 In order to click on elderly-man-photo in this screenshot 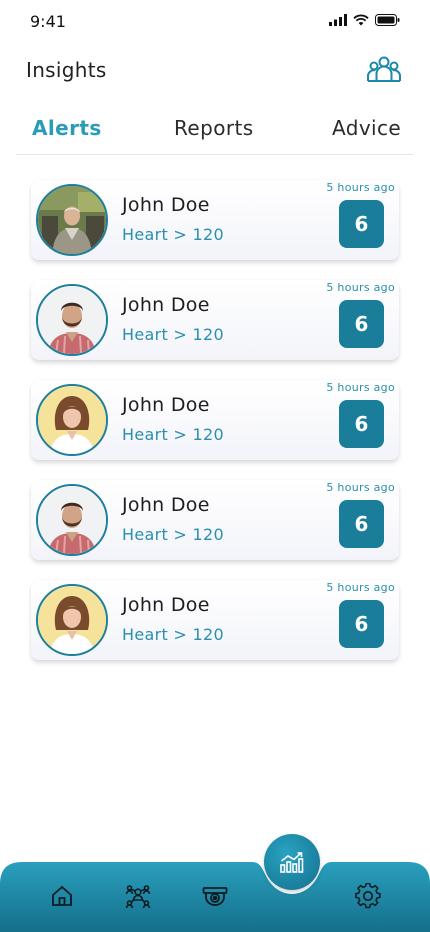, I will do `click(72, 220)`.